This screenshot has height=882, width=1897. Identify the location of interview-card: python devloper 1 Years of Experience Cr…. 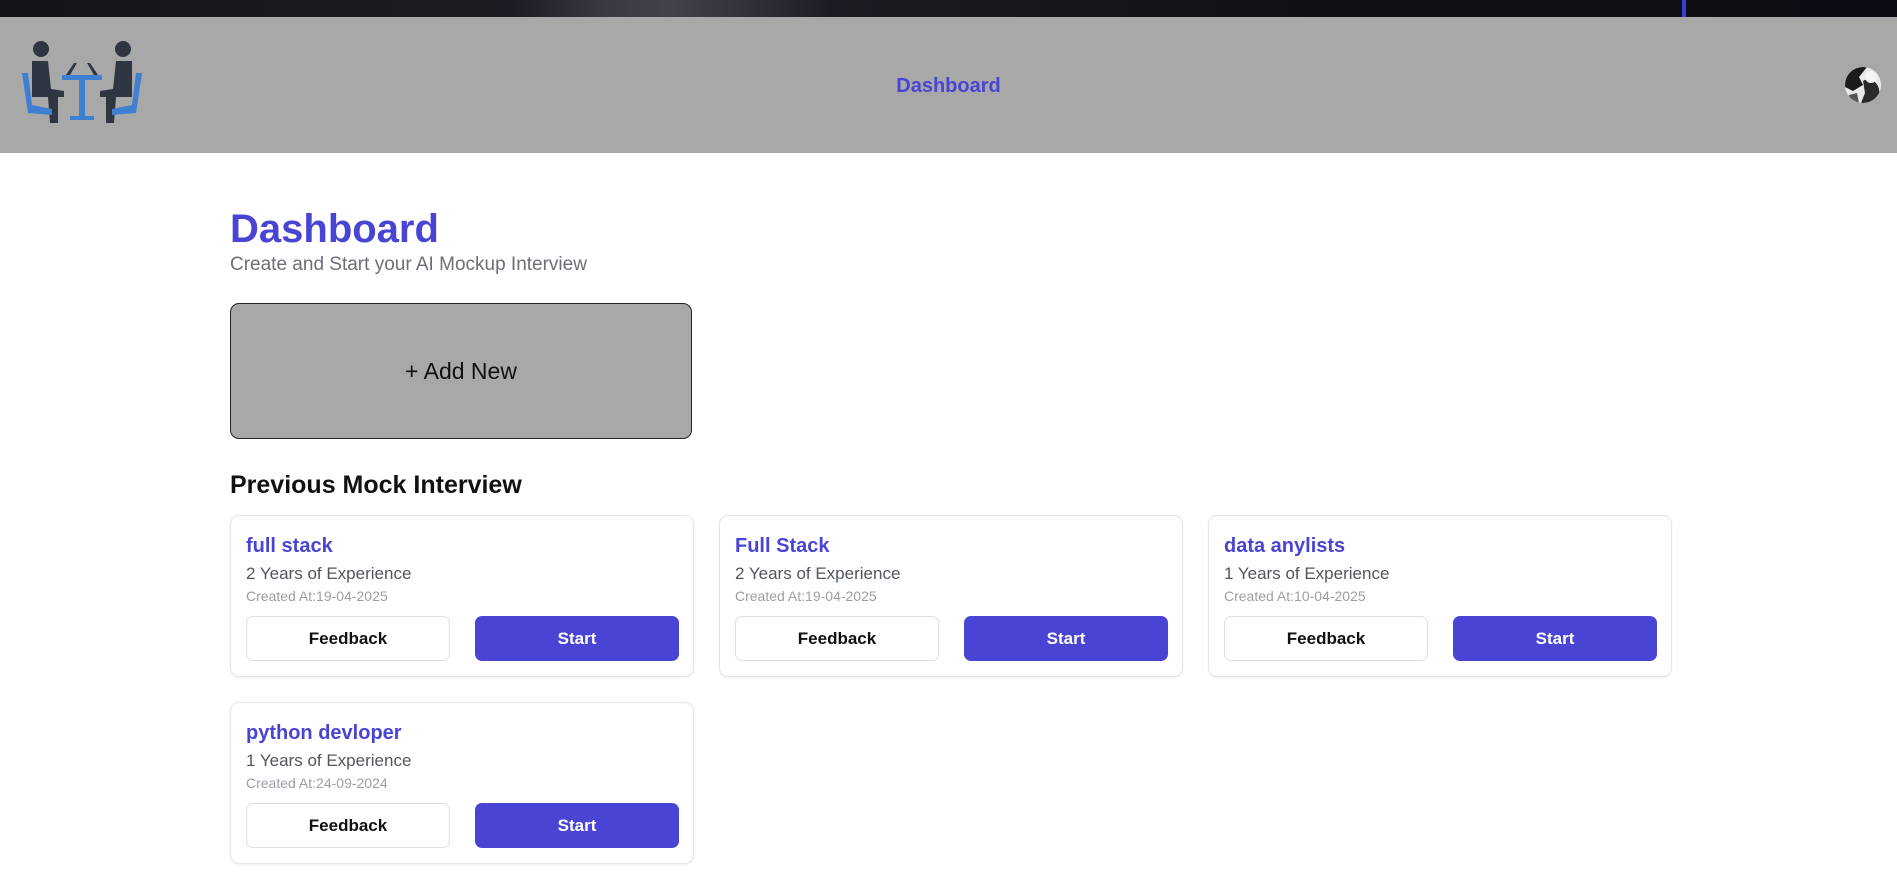
(462, 783).